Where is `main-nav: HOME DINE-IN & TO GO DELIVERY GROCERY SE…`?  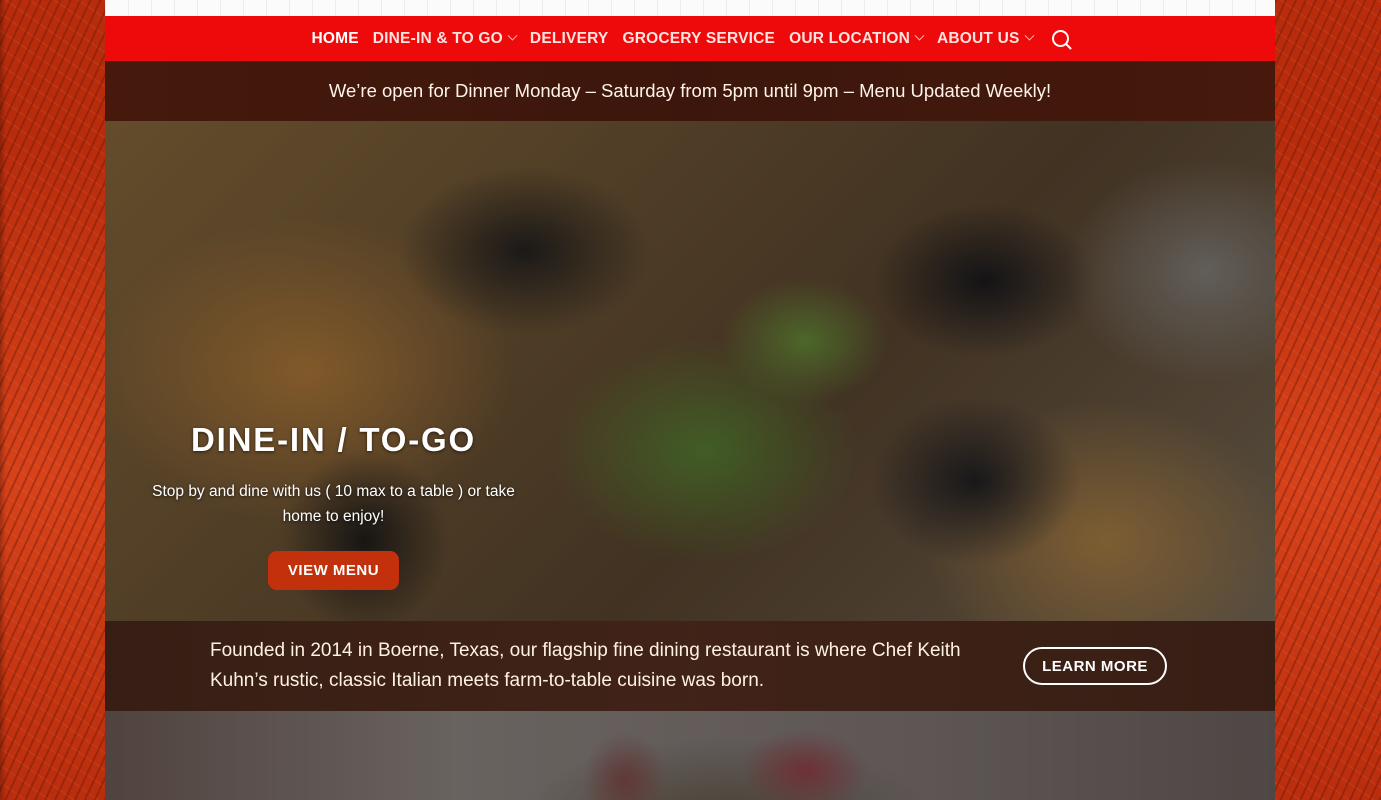
main-nav: HOME DINE-IN & TO GO DELIVERY GROCERY SE… is located at coordinates (690, 38).